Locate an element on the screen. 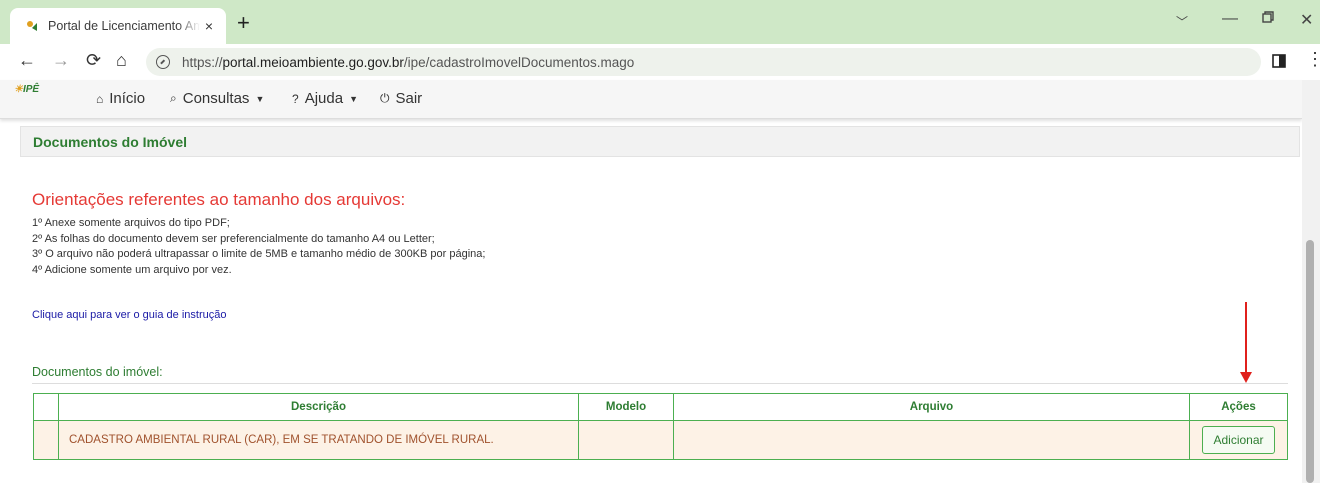  annotation-arrow-head is located at coordinates (1246, 377).